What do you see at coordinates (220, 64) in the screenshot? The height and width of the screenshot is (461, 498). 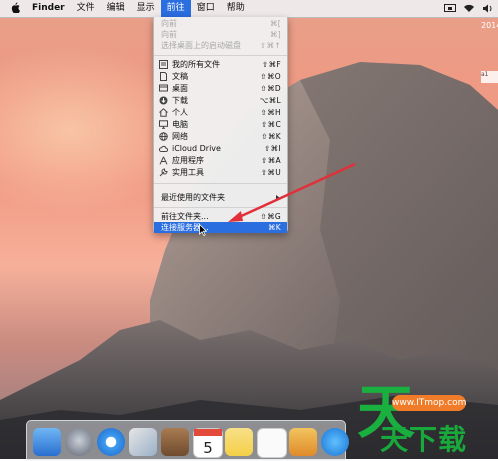 I see `menu-item-all-files: 我的所有文件 ⇧⌘F` at bounding box center [220, 64].